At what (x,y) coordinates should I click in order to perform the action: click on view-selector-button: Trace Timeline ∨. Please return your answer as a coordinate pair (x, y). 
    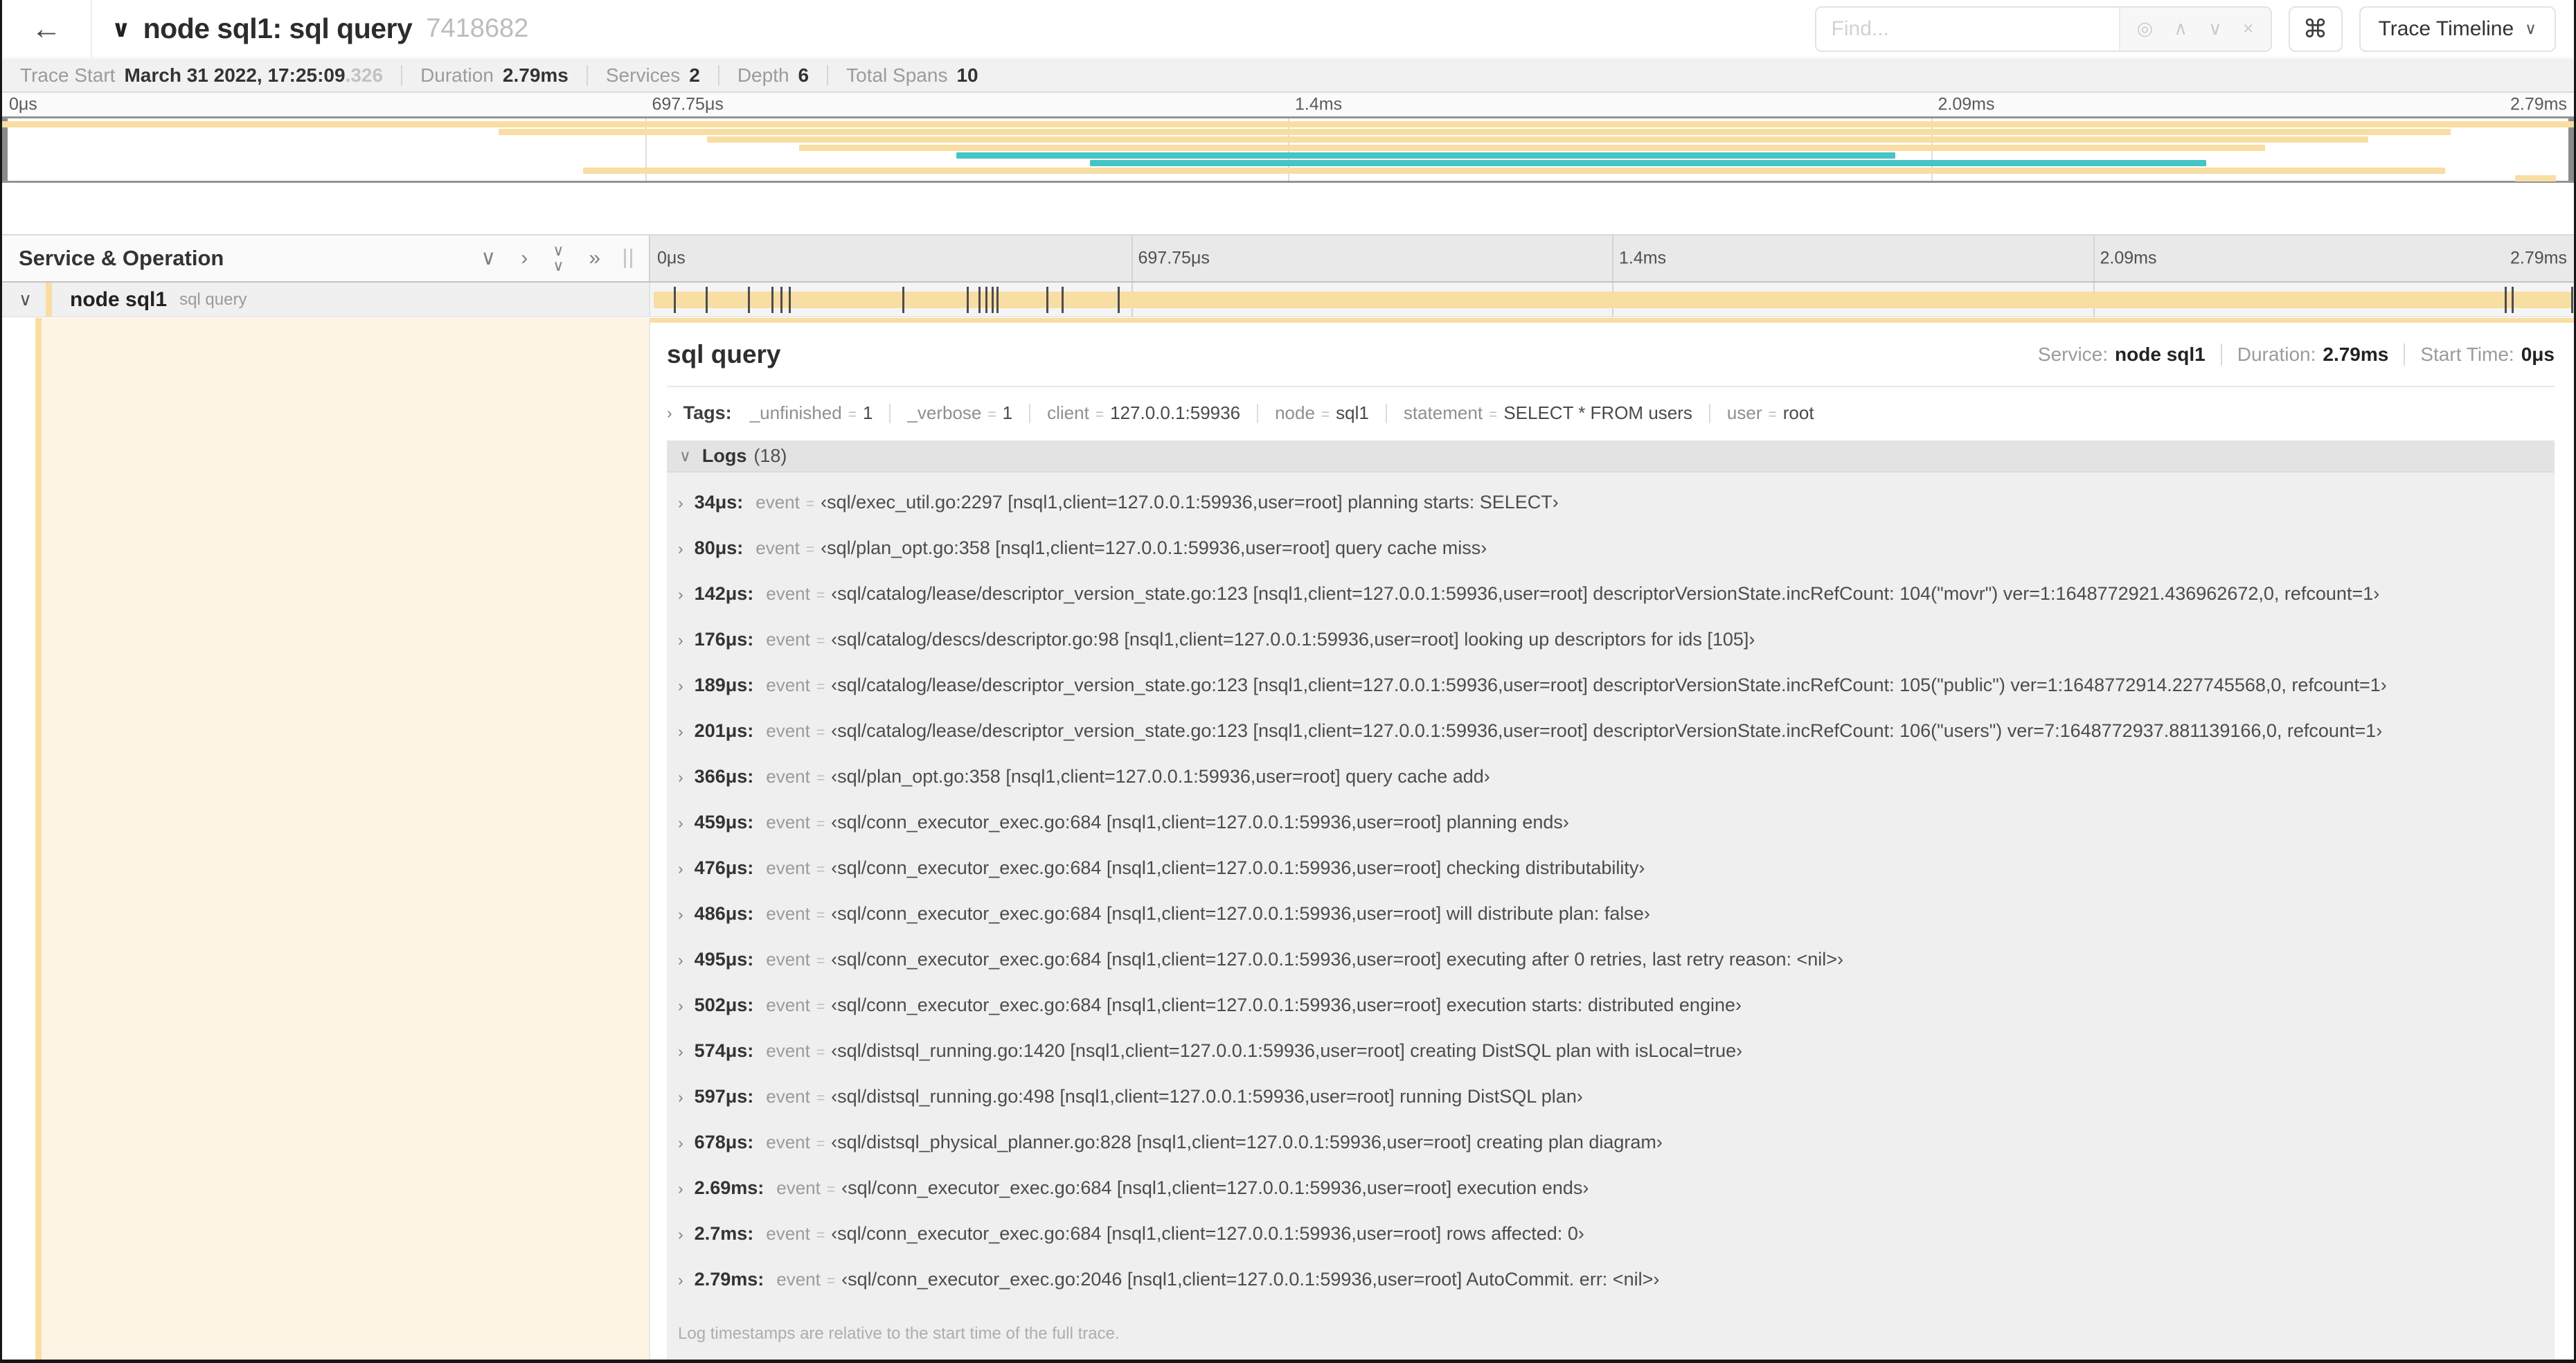
    Looking at the image, I should click on (2457, 29).